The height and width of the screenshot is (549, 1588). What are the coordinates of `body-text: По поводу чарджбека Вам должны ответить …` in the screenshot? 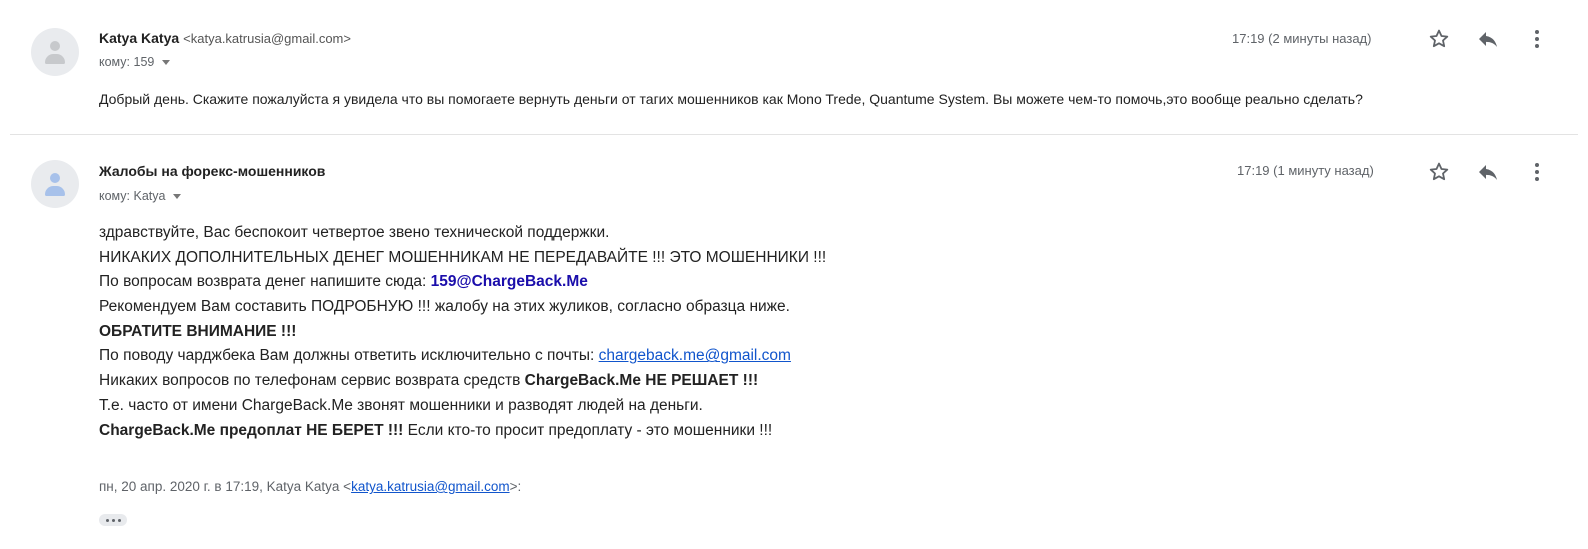 It's located at (349, 356).